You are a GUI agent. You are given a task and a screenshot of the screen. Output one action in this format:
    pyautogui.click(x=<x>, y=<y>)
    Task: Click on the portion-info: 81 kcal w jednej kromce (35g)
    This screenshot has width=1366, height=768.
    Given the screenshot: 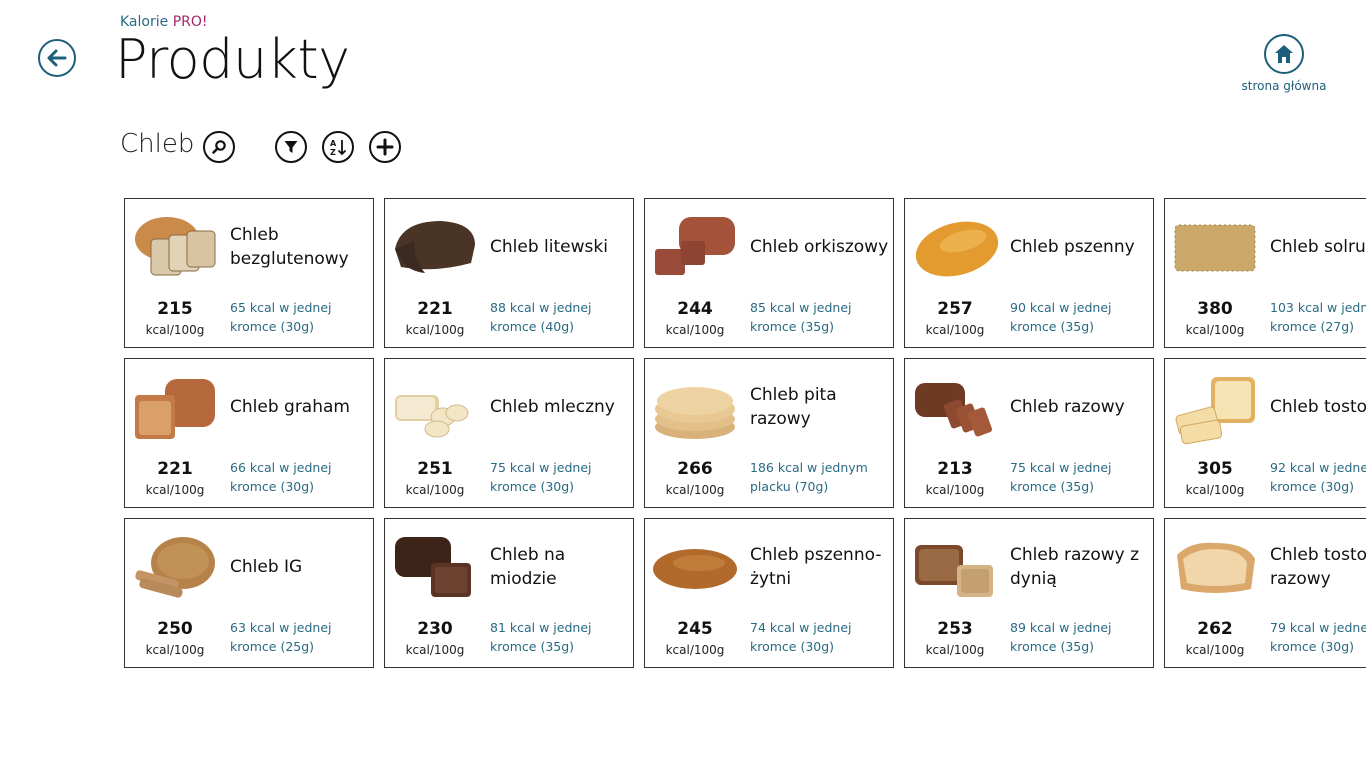 What is the action you would take?
    pyautogui.click(x=541, y=637)
    